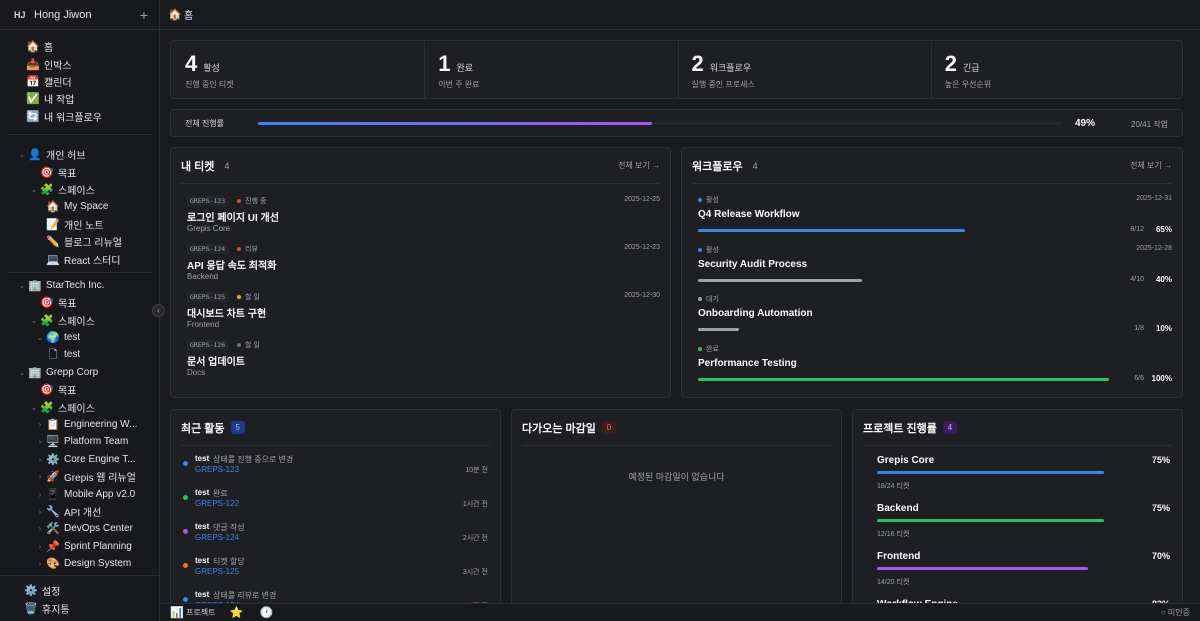 This screenshot has width=1200, height=621. I want to click on workflow-item: 활성 2025-12-31 Q4 Release Workflow 8/12 65%, so click(935, 219).